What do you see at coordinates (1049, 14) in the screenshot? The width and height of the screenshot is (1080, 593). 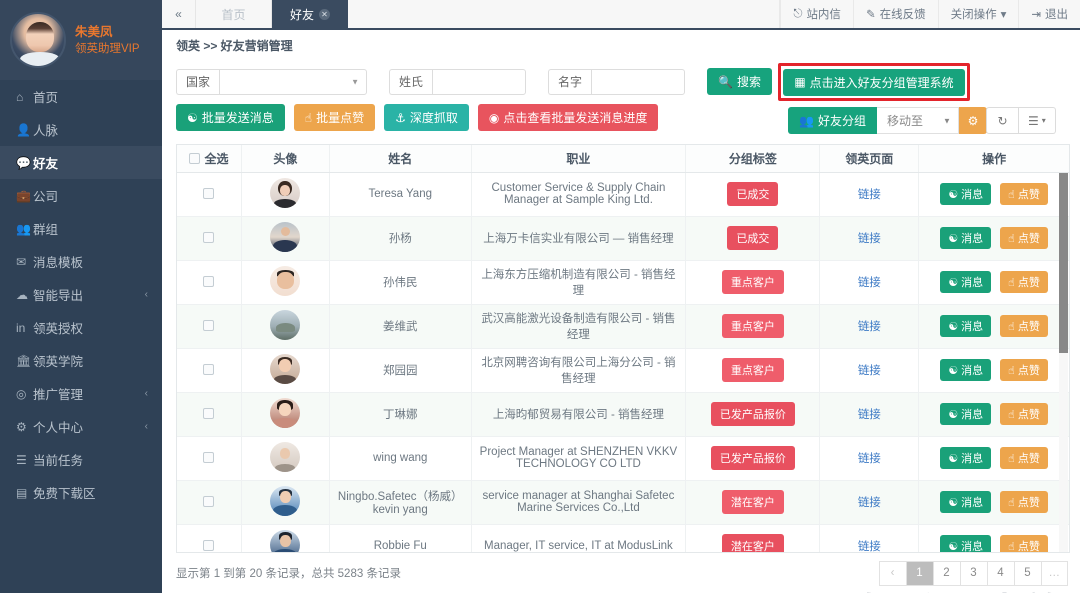 I see `nav-logout: ⇥ 退出` at bounding box center [1049, 14].